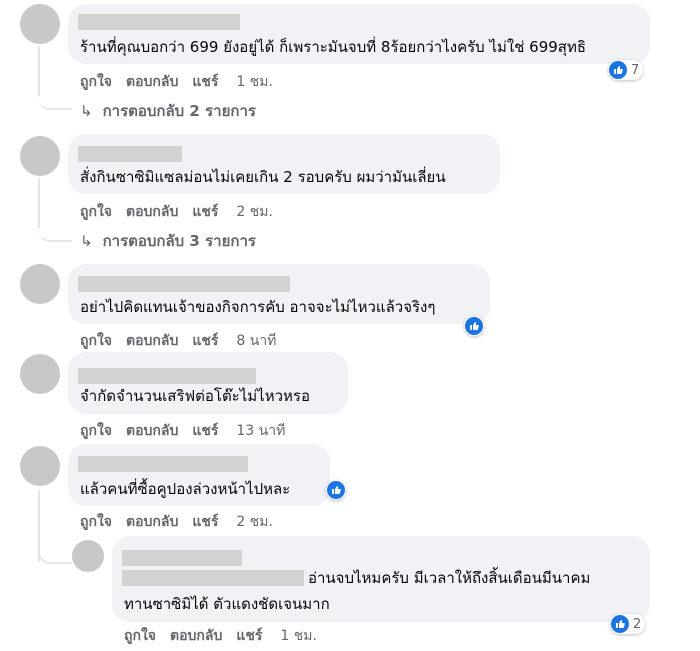  What do you see at coordinates (637, 624) in the screenshot?
I see `reaction-count-value: 2` at bounding box center [637, 624].